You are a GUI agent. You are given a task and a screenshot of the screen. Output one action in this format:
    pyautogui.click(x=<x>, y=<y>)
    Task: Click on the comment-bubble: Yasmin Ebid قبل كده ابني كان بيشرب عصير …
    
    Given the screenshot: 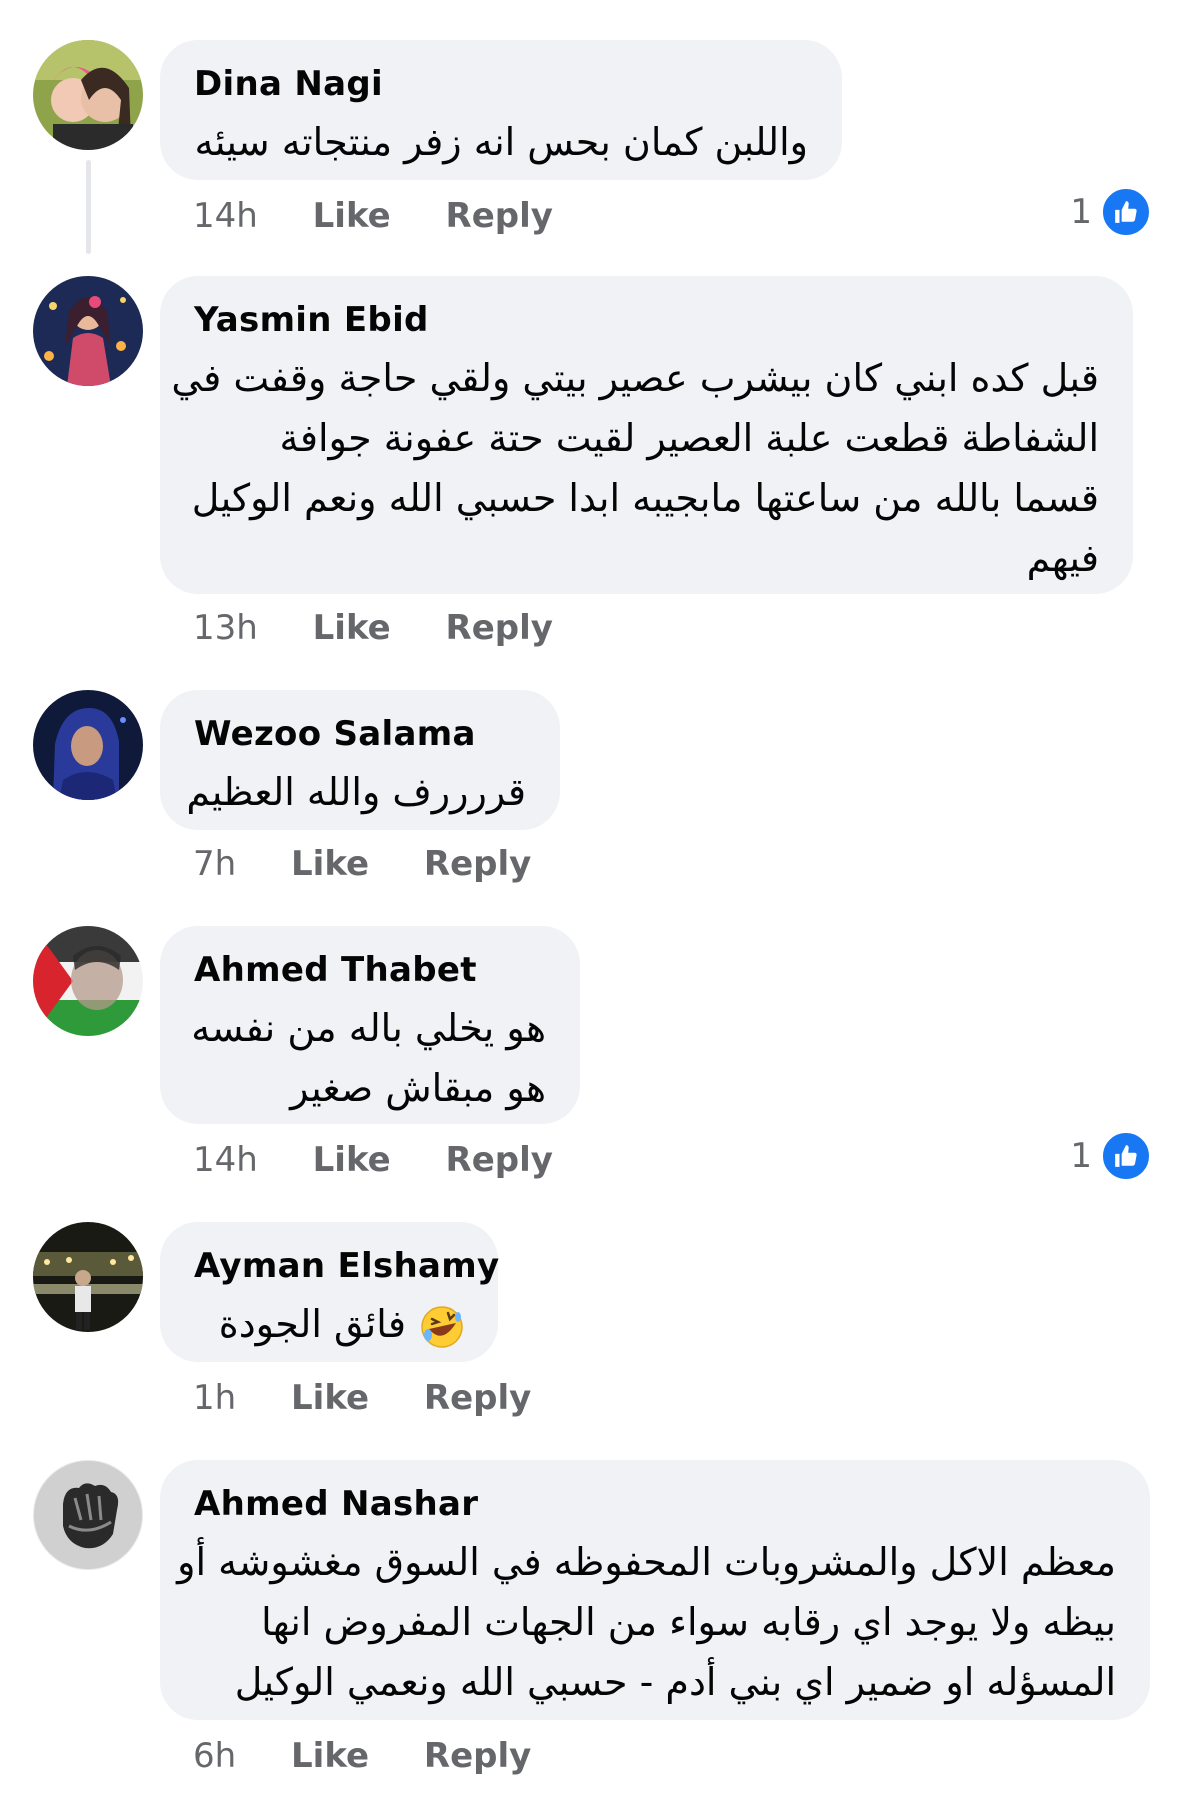 What is the action you would take?
    pyautogui.click(x=646, y=435)
    